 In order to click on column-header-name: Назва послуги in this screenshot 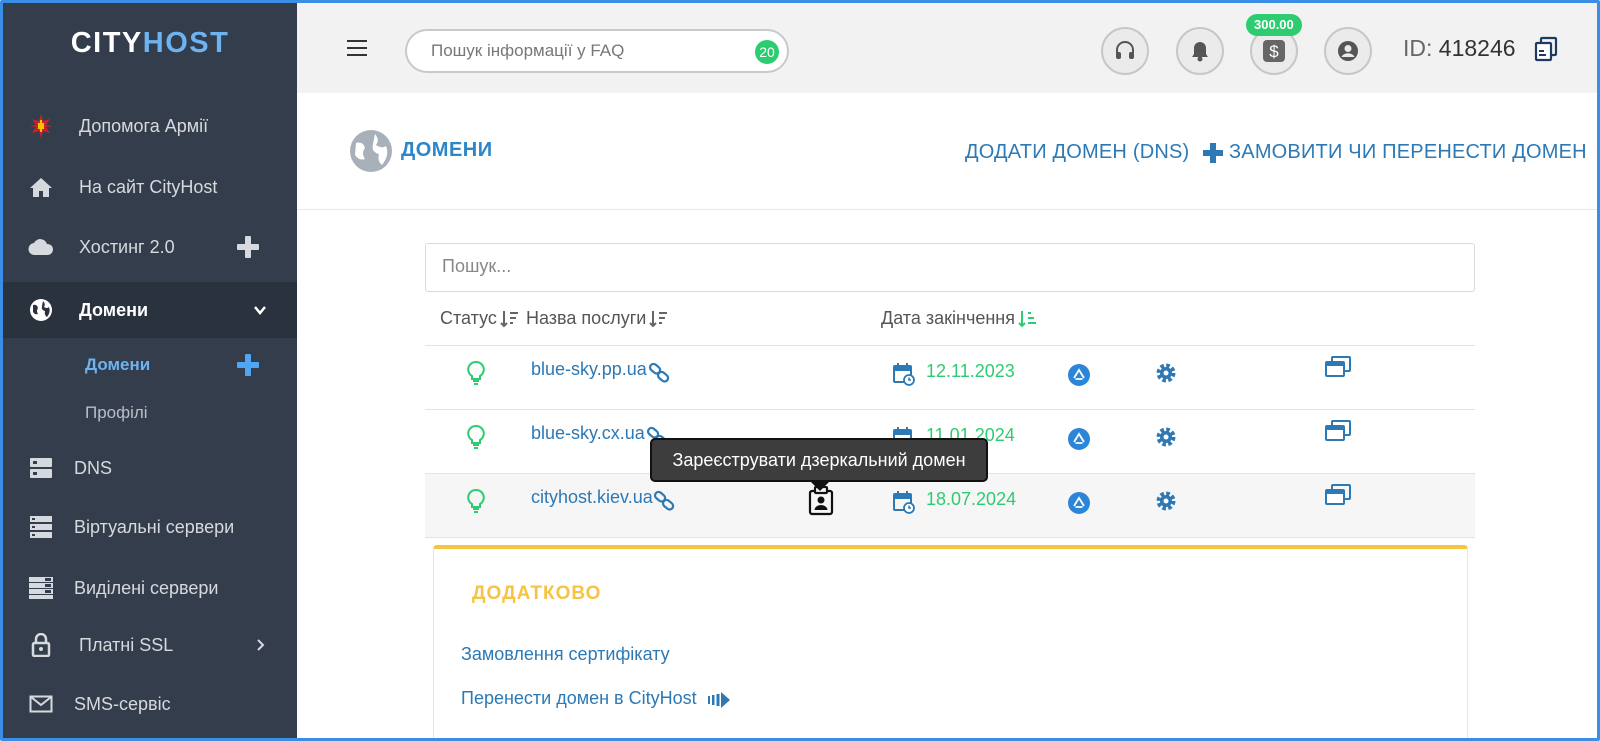, I will do `click(597, 318)`.